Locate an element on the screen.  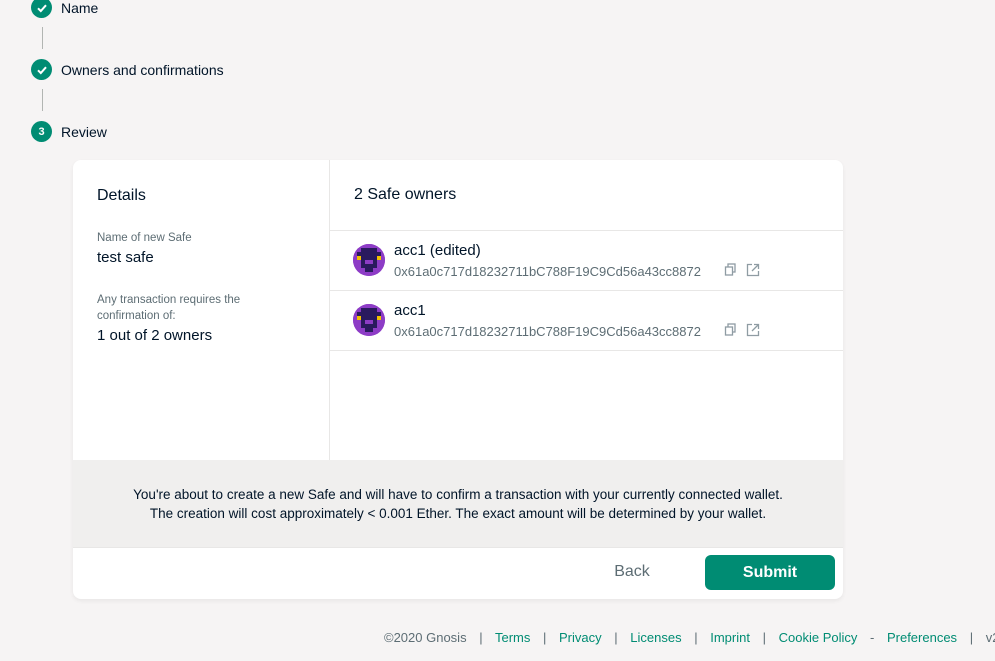
details-title: Details is located at coordinates (121, 195).